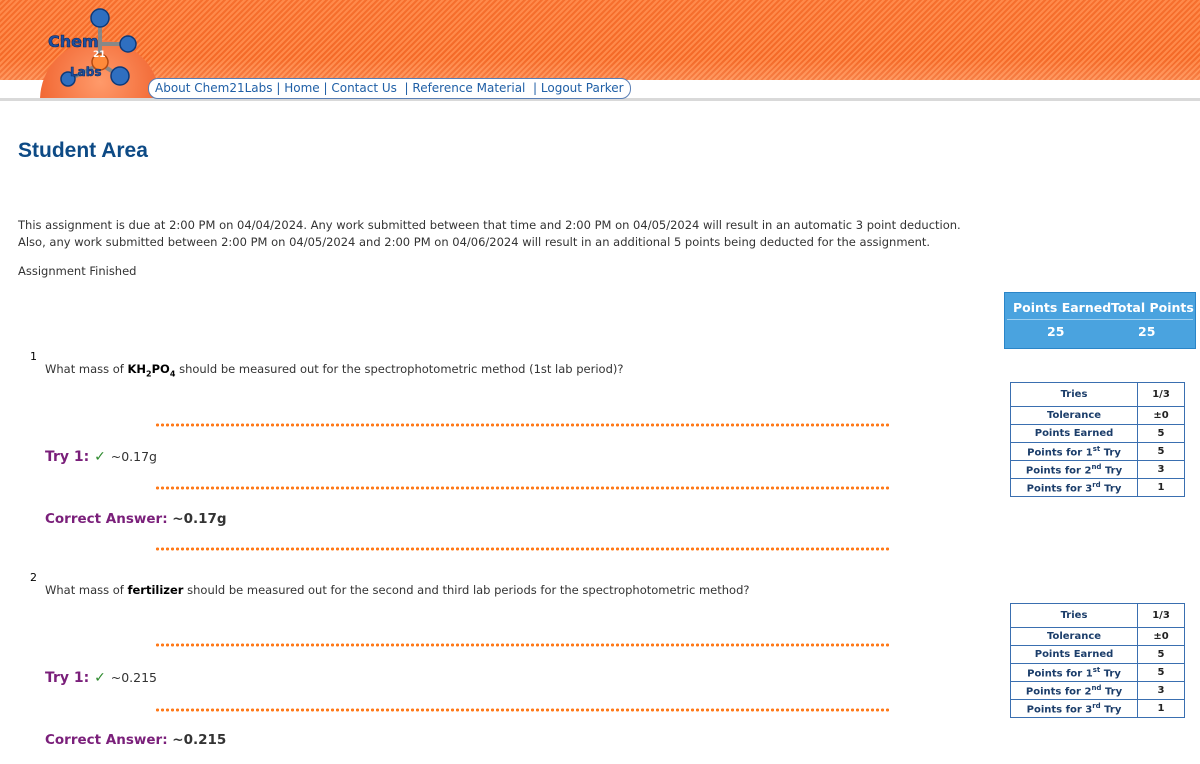  What do you see at coordinates (1056, 331) in the screenshot?
I see `points-earned-value: 25` at bounding box center [1056, 331].